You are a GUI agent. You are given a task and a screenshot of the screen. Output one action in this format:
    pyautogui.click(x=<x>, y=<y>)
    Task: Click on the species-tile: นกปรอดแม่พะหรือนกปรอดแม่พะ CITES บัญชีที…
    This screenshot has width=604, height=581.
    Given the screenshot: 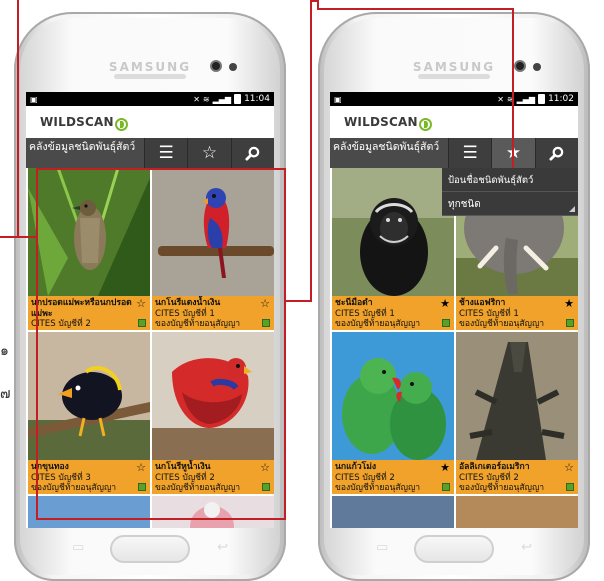 What is the action you would take?
    pyautogui.click(x=89, y=249)
    